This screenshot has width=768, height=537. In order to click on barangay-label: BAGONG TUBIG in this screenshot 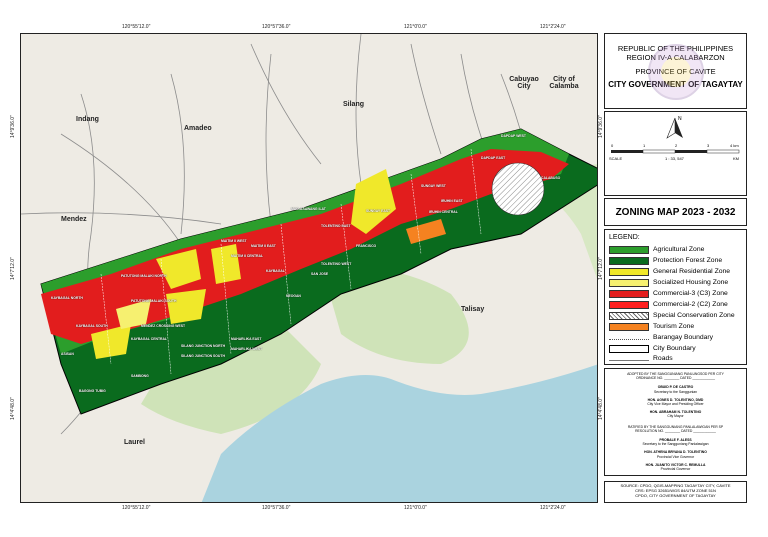, I will do `click(92, 391)`.